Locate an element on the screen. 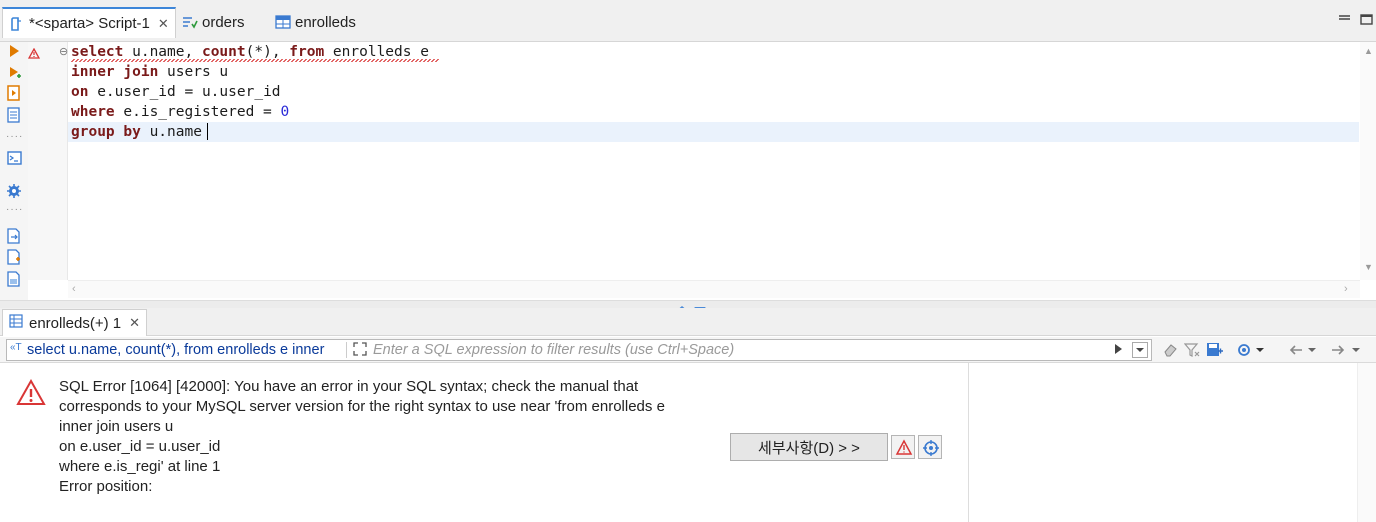 The image size is (1376, 522). scroll-left-icon: ‹ is located at coordinates (74, 289).